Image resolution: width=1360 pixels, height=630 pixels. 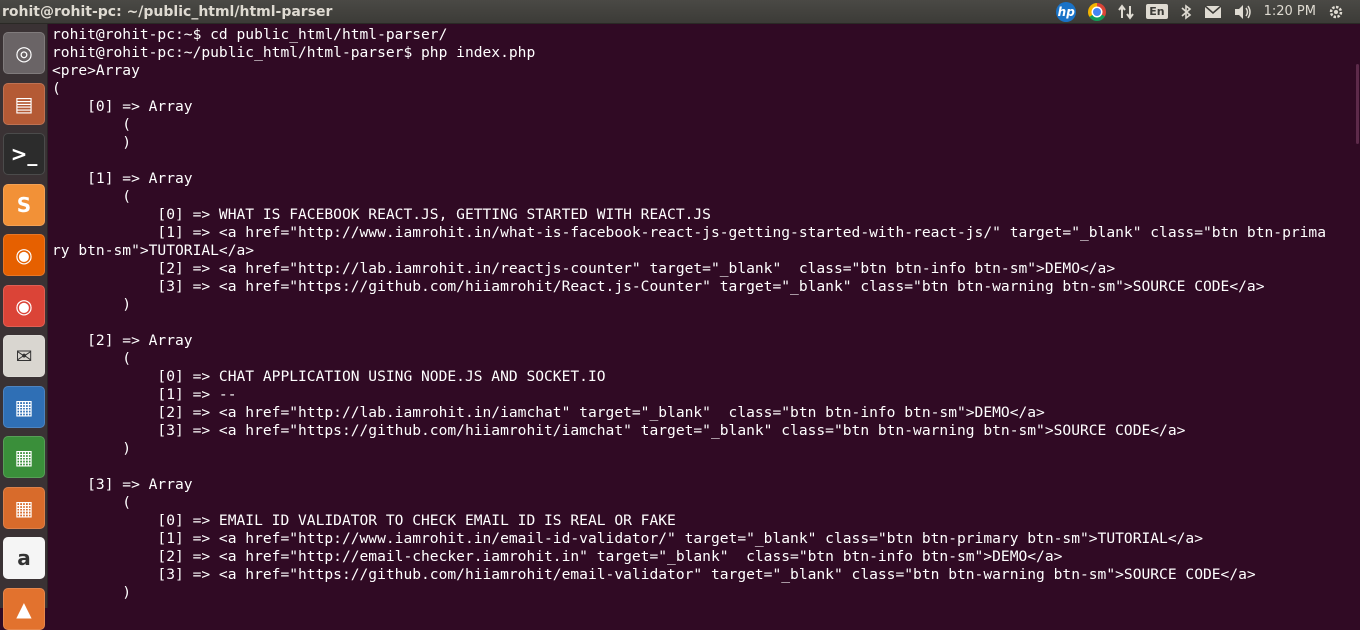 I want to click on terminal-line: [1] => Array, so click(x=122, y=178).